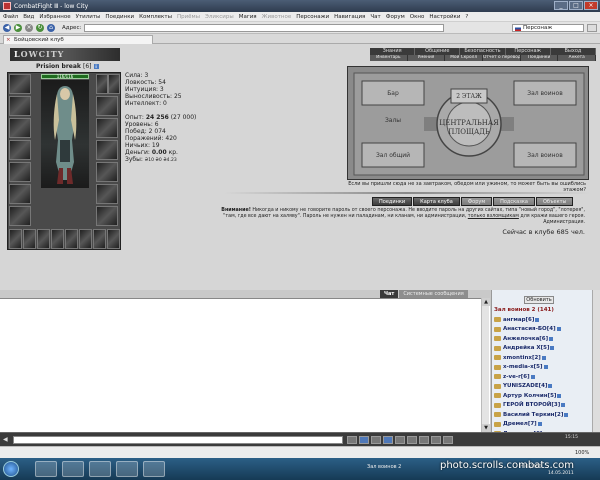  Describe the element at coordinates (389, 294) in the screenshot. I see `chat-tab: Чат` at that location.